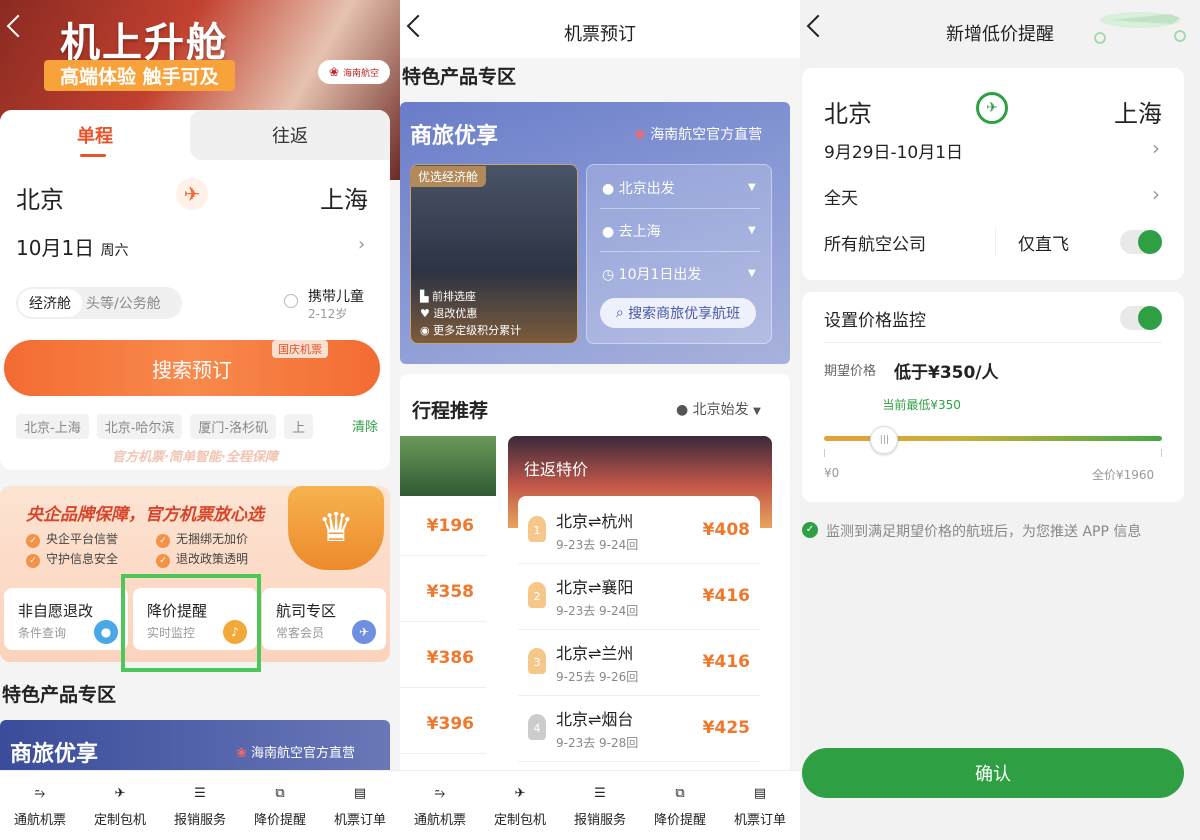 The image size is (1200, 840). Describe the element at coordinates (639, 531) in the screenshot. I see `route-row: 1 北京⇌杭州 9-23去 9-24回 ¥408` at that location.